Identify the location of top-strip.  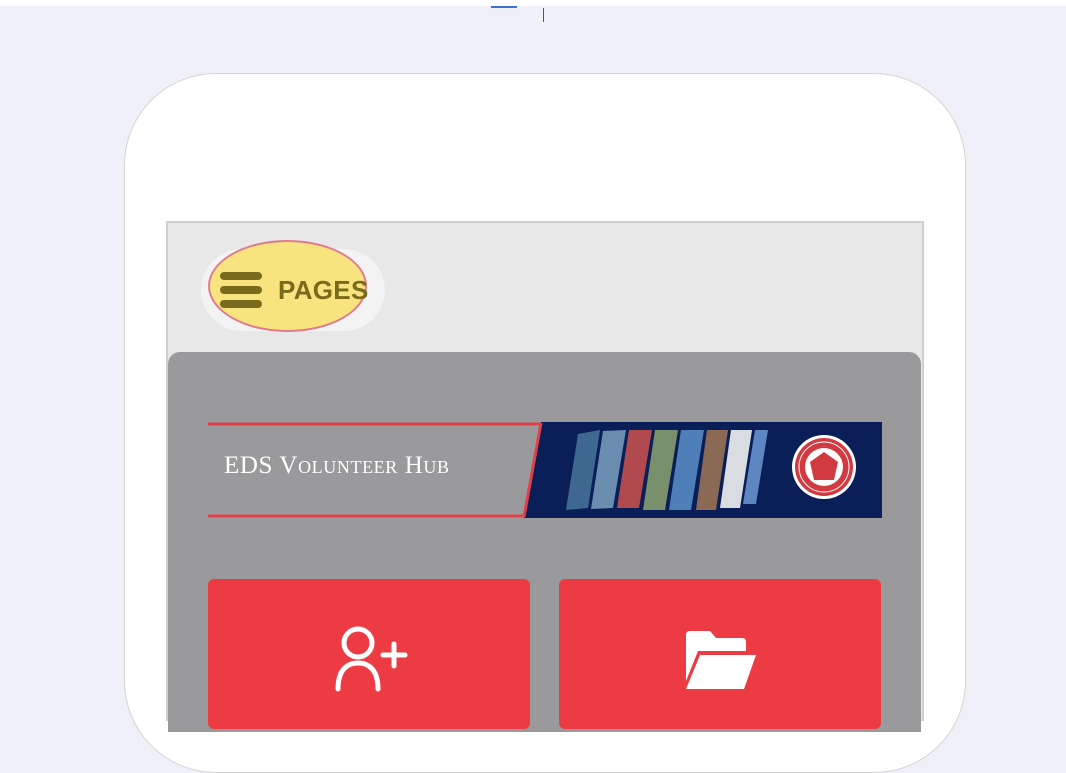
(533, 3).